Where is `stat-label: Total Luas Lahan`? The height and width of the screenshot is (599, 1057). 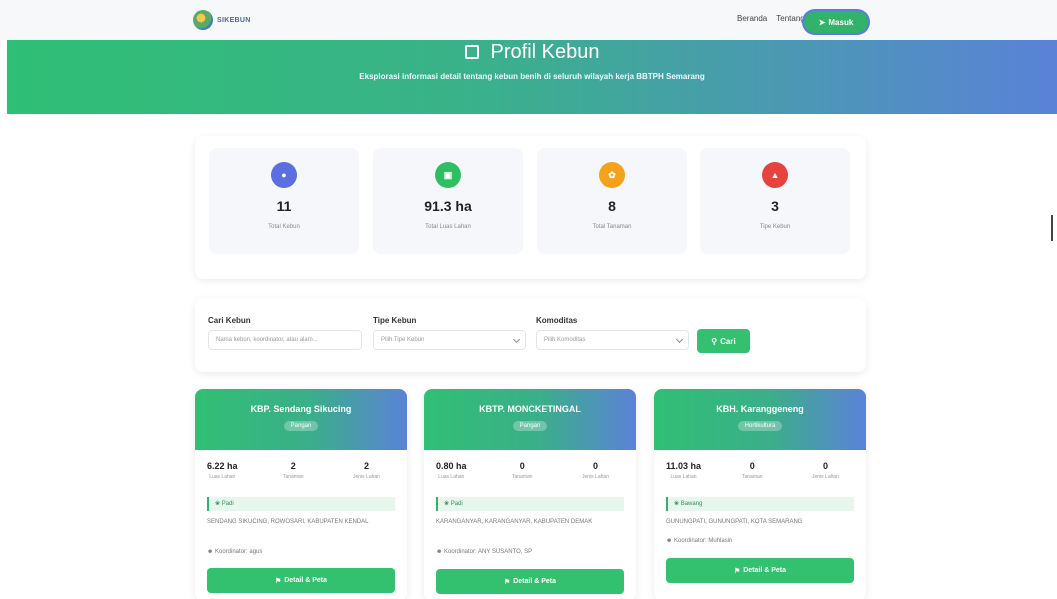
stat-label: Total Luas Lahan is located at coordinates (448, 227).